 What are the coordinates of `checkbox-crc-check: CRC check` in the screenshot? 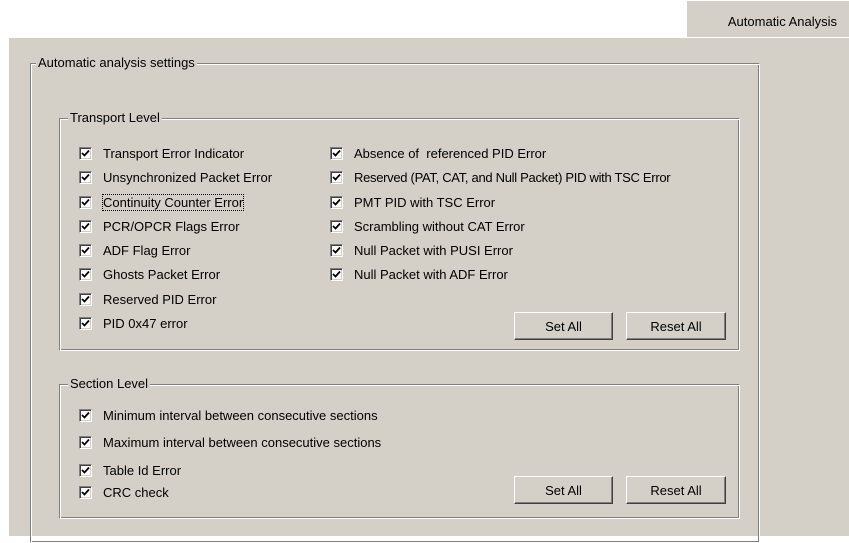 It's located at (124, 492).